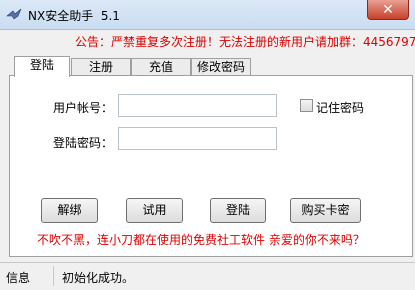  I want to click on title-bar: NX安全助手 5.1 ✕, so click(207, 15).